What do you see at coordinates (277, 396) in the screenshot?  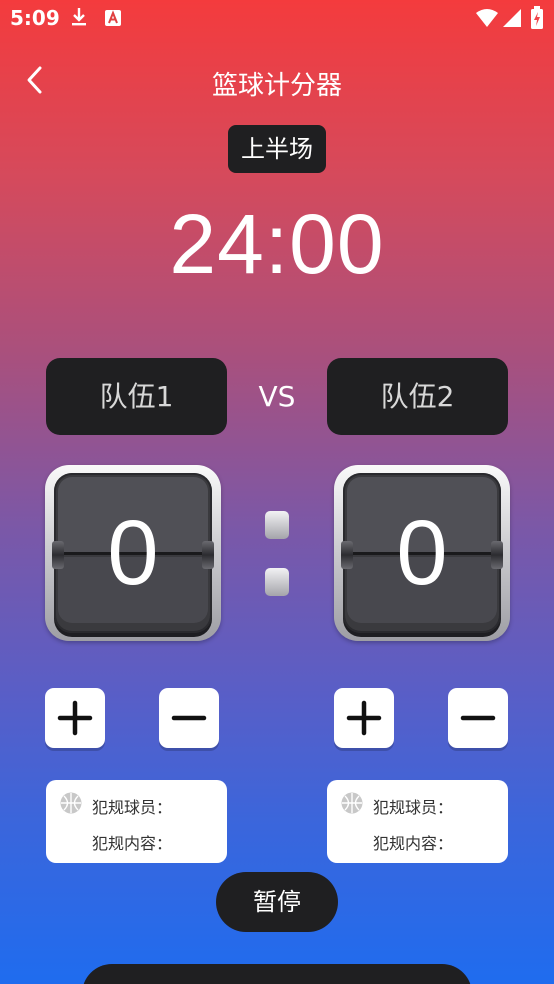 I see `vs-label: VS` at bounding box center [277, 396].